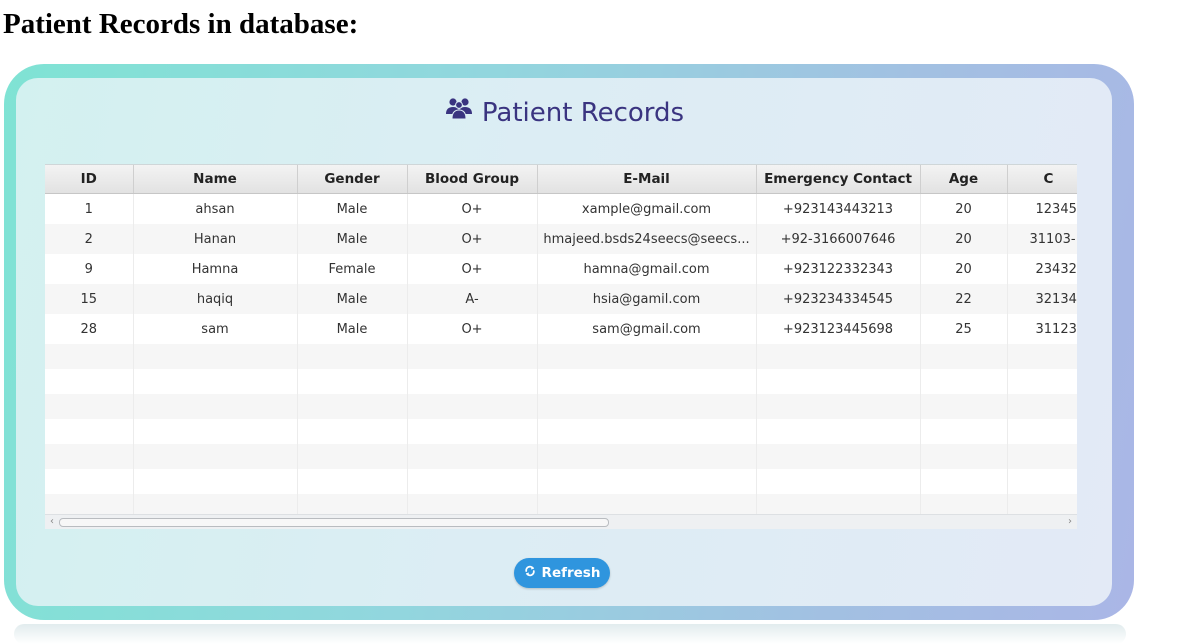 Image resolution: width=1200 pixels, height=644 pixels. What do you see at coordinates (89, 299) in the screenshot?
I see `cell-id: 15` at bounding box center [89, 299].